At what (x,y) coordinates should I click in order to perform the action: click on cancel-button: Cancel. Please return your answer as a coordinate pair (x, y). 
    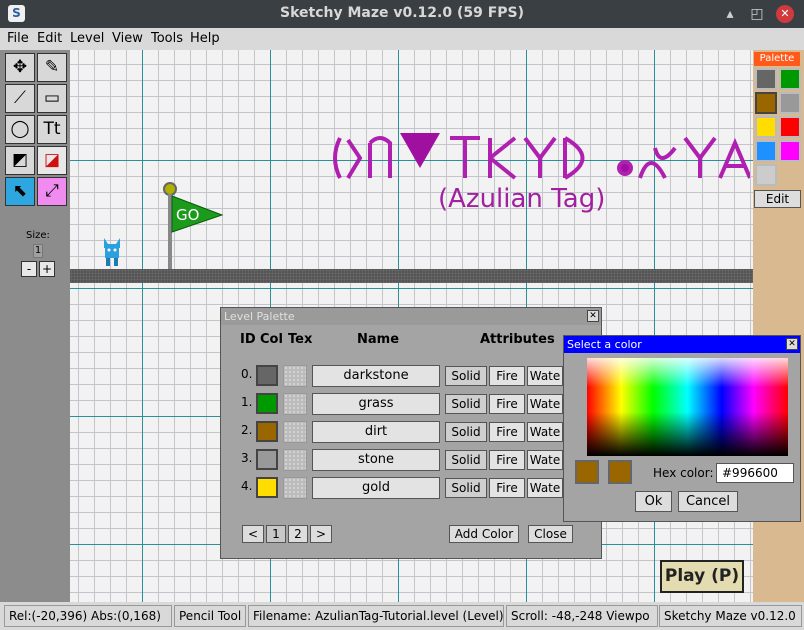
    Looking at the image, I should click on (708, 501).